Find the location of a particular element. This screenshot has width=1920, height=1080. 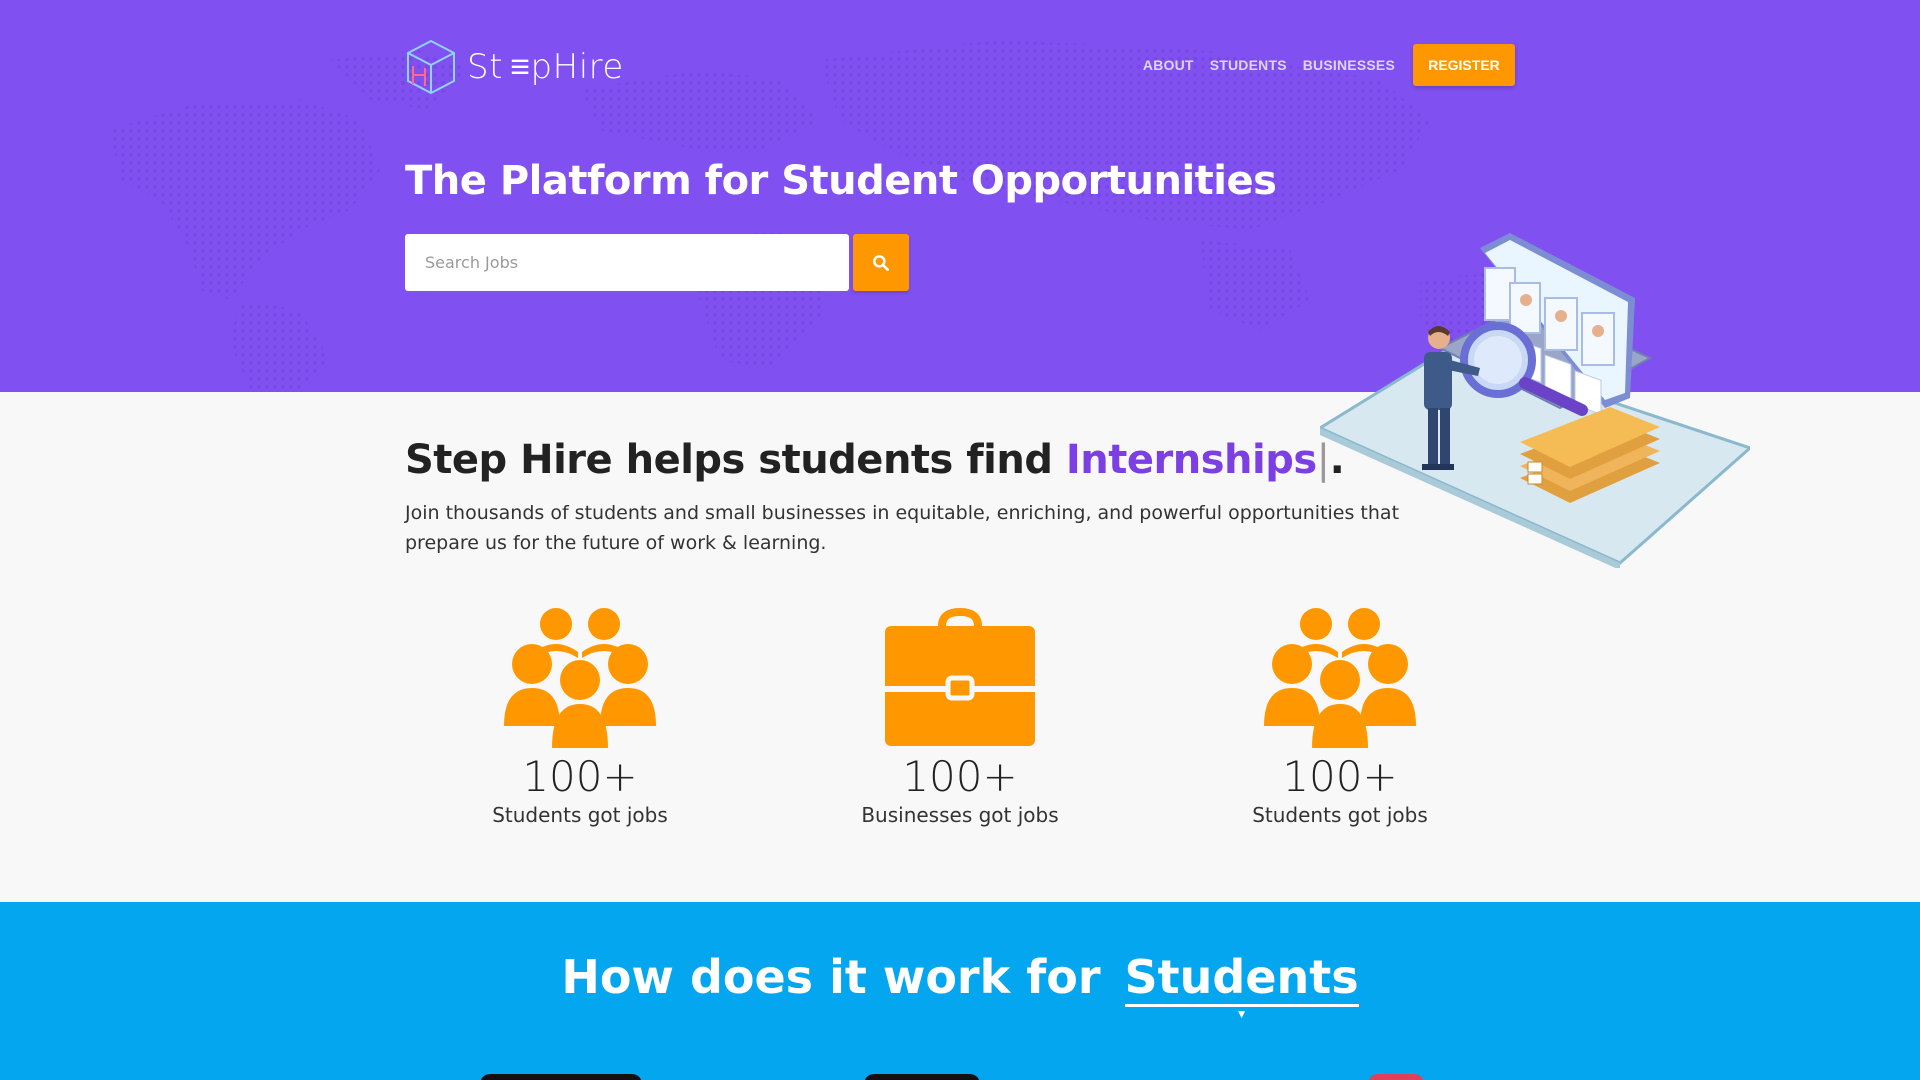

caret-down-icon: ▼ is located at coordinates (1242, 1015).